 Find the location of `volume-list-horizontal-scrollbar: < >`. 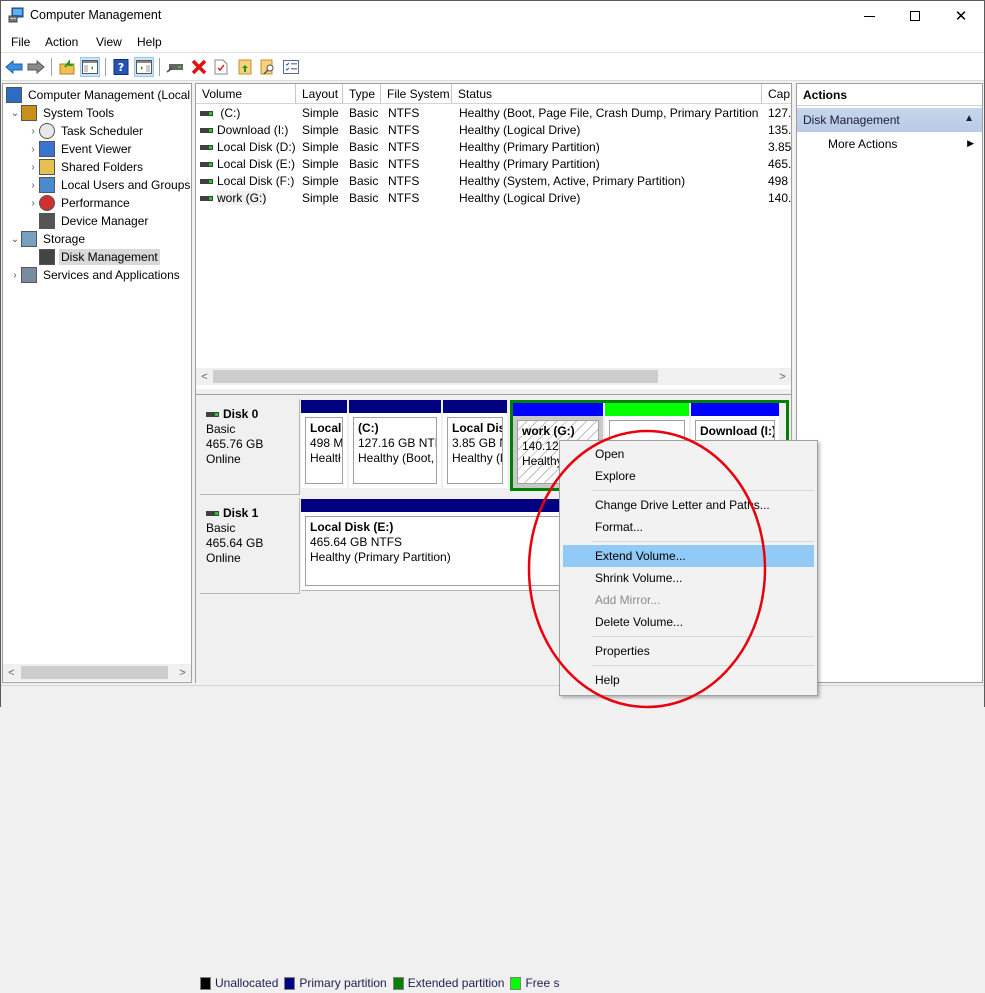

volume-list-horizontal-scrollbar: < > is located at coordinates (493, 376).